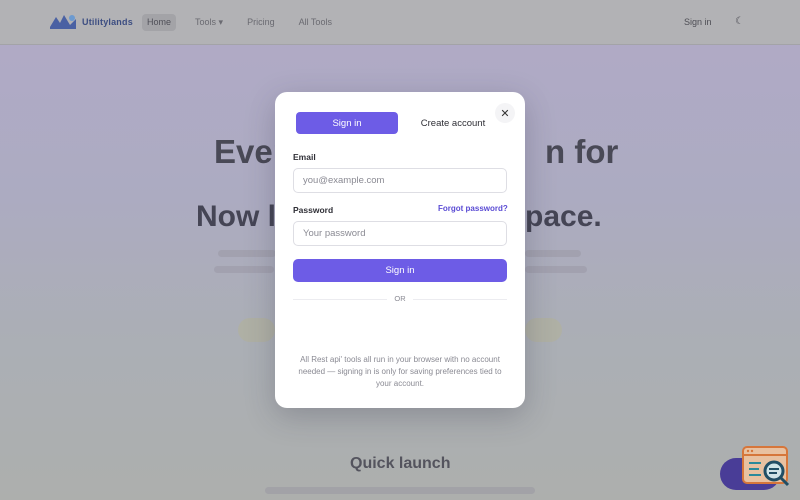 The height and width of the screenshot is (500, 800). I want to click on email-field, so click(400, 180).